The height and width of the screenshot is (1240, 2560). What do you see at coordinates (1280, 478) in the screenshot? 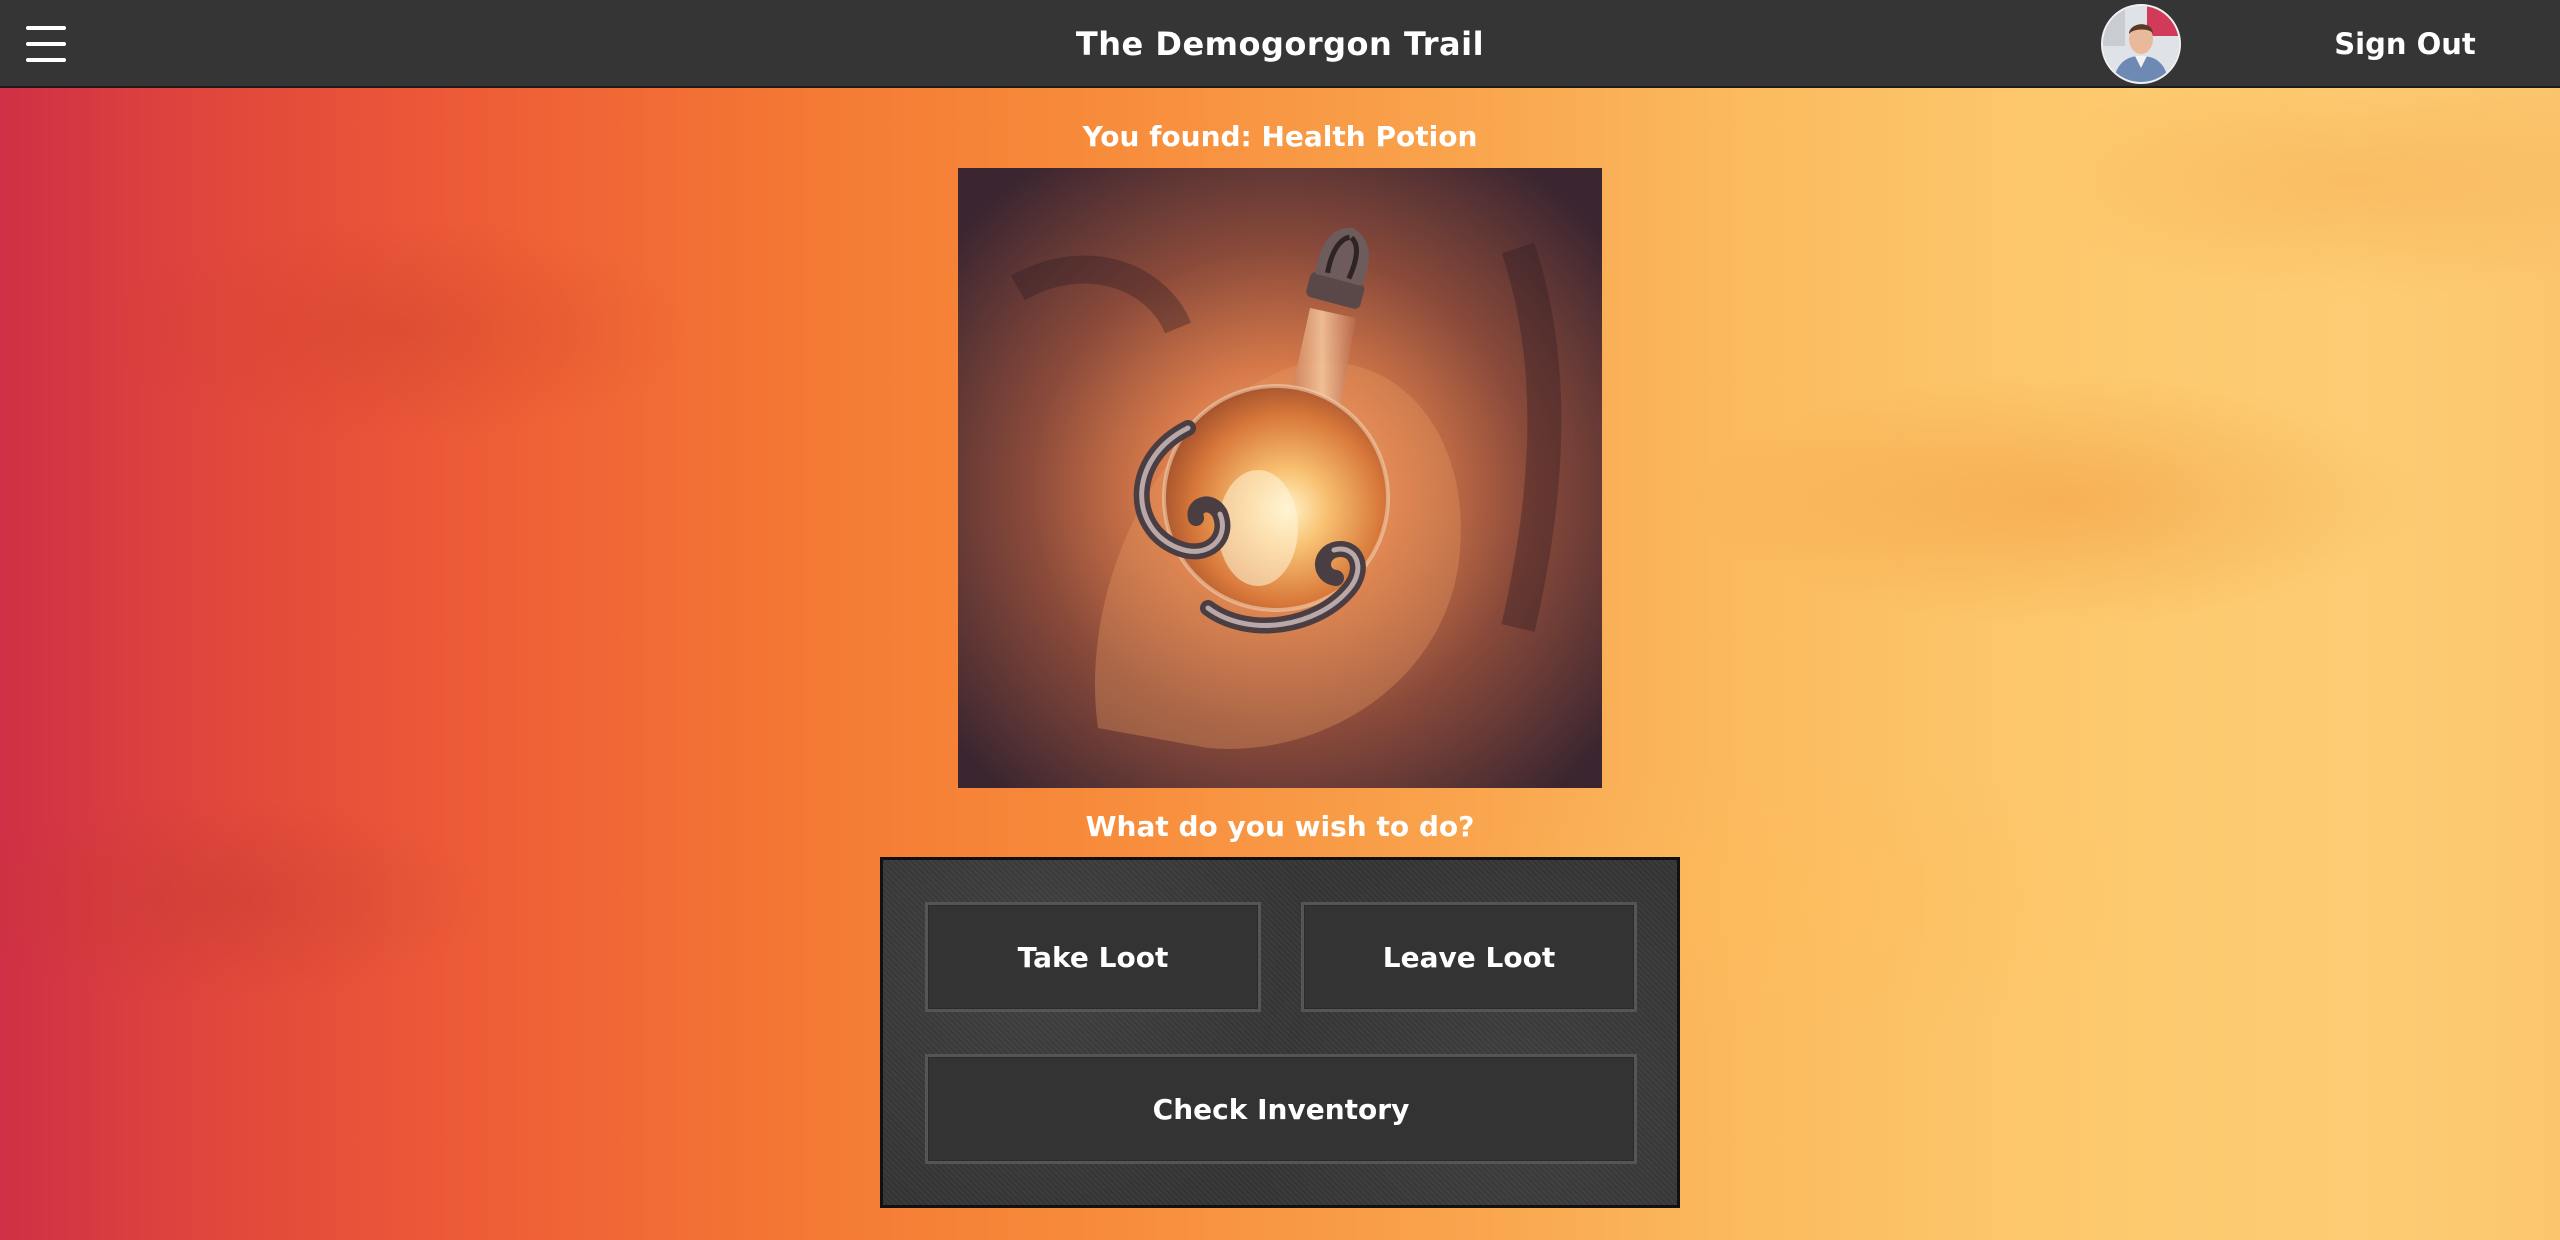
I see `health-potion-image` at bounding box center [1280, 478].